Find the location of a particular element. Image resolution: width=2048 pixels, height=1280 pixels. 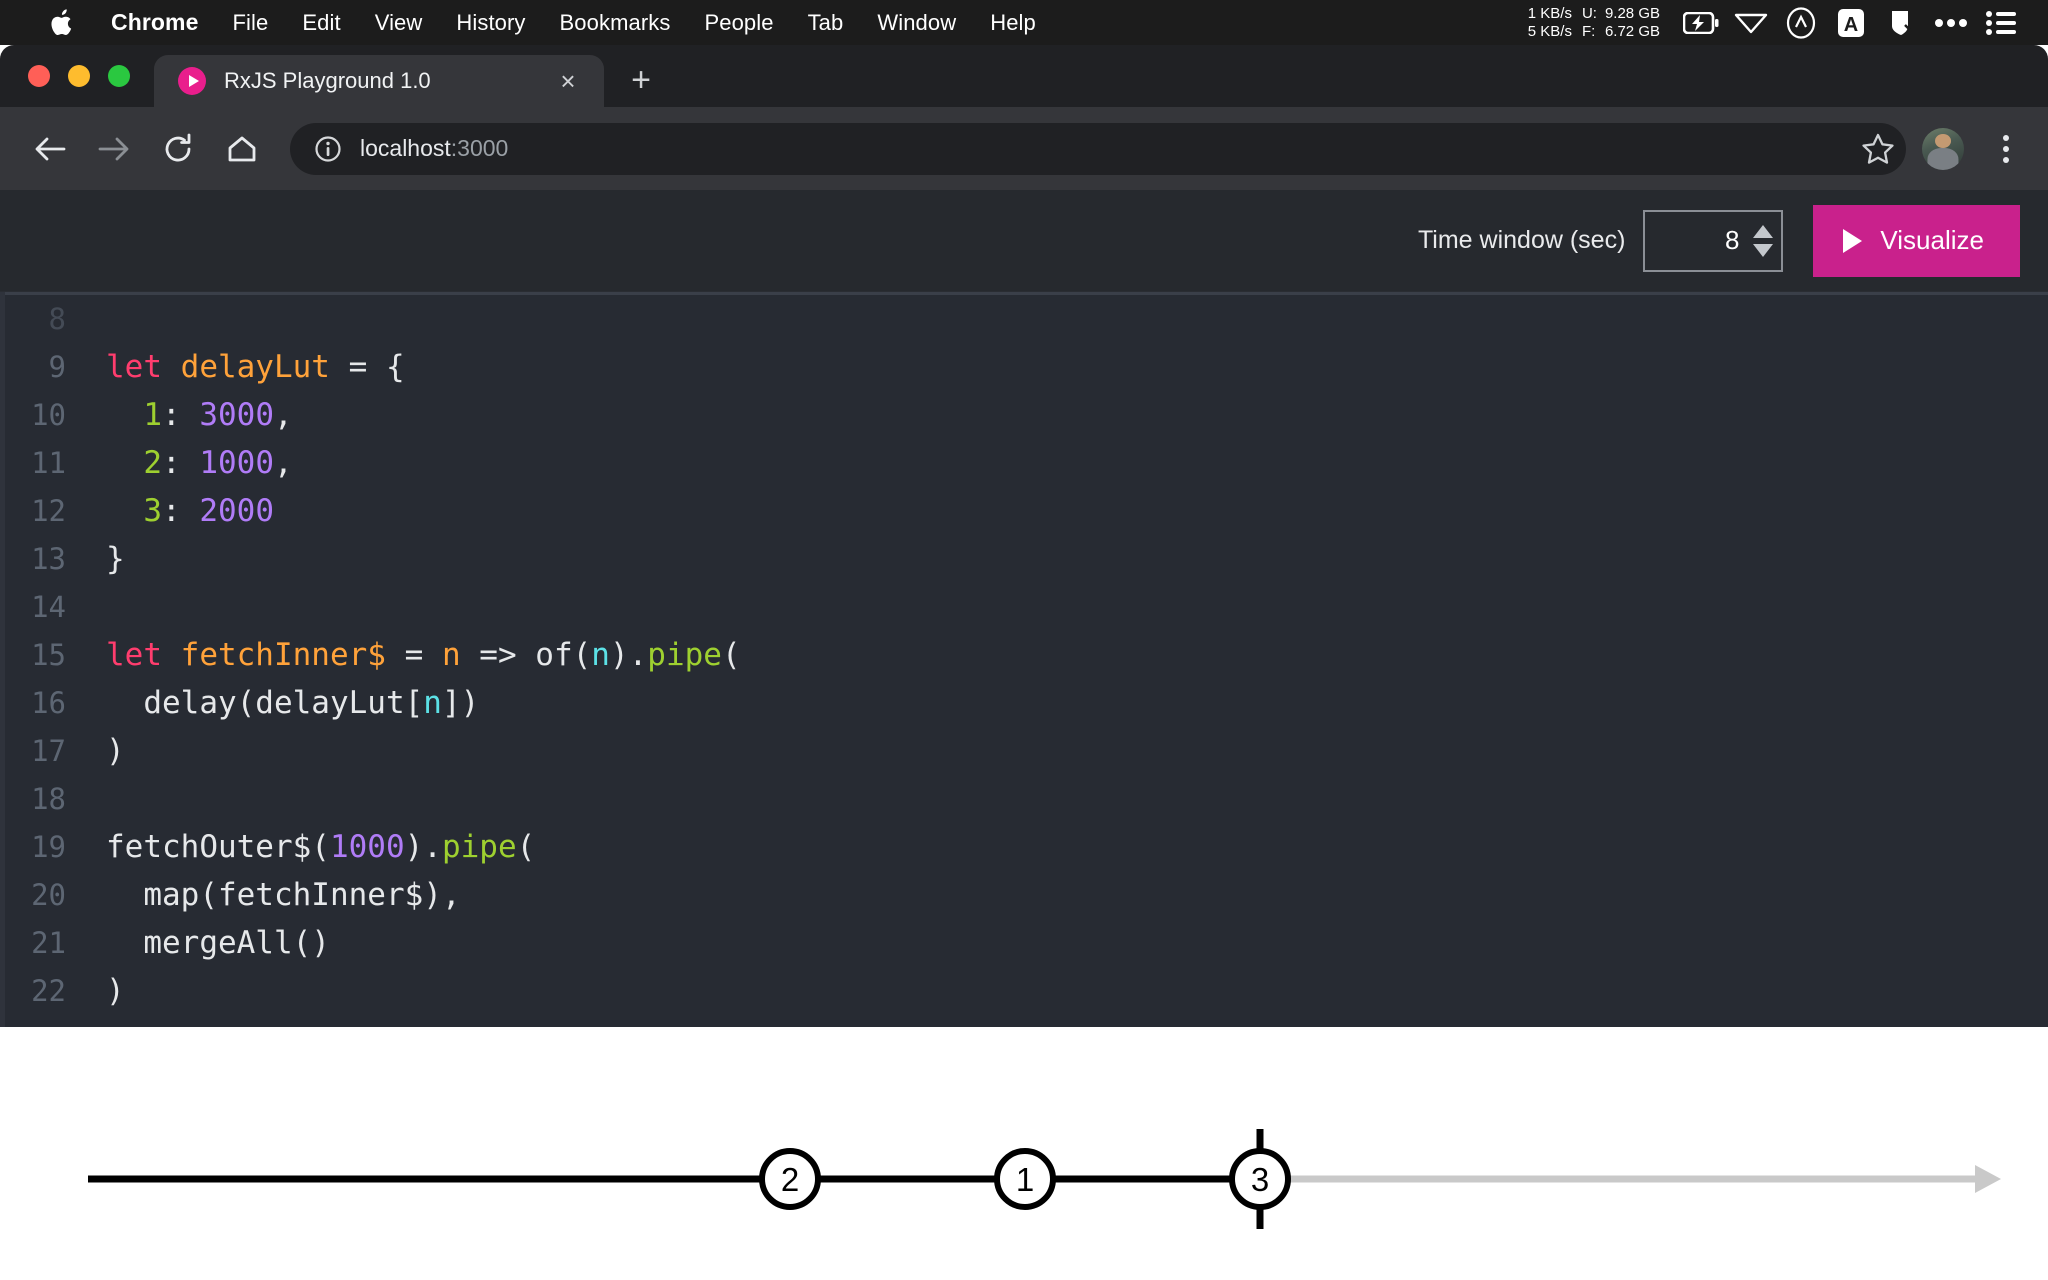

reload-icon is located at coordinates (178, 149).